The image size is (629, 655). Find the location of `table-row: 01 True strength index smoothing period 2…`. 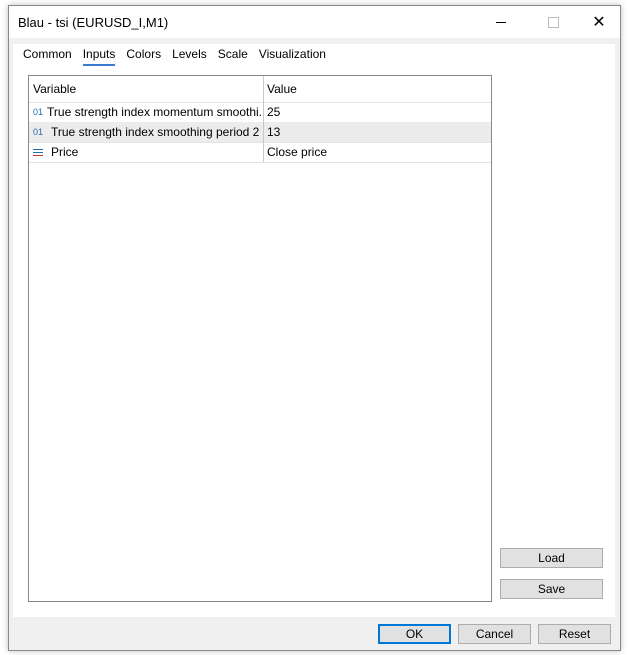

table-row: 01 True strength index smoothing period 2… is located at coordinates (260, 132).